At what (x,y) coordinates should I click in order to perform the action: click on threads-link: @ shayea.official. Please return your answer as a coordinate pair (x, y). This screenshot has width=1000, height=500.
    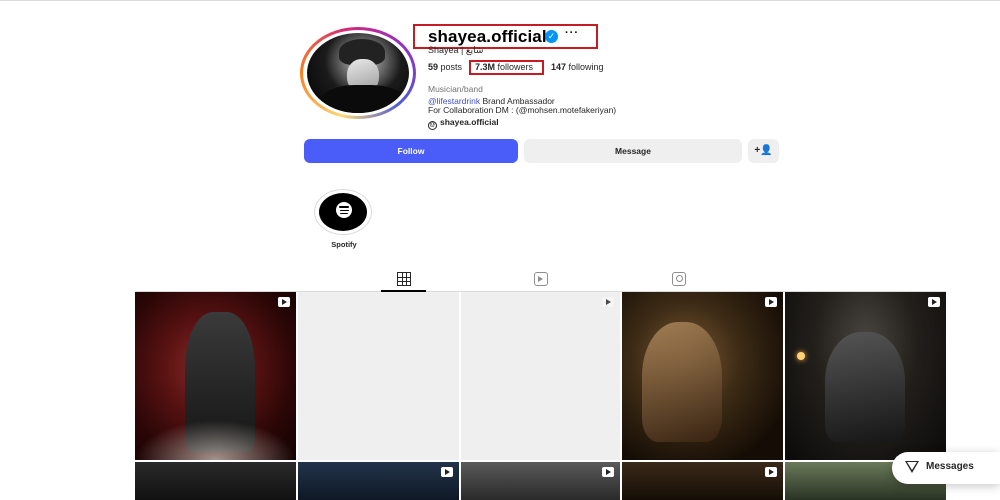
    Looking at the image, I should click on (463, 123).